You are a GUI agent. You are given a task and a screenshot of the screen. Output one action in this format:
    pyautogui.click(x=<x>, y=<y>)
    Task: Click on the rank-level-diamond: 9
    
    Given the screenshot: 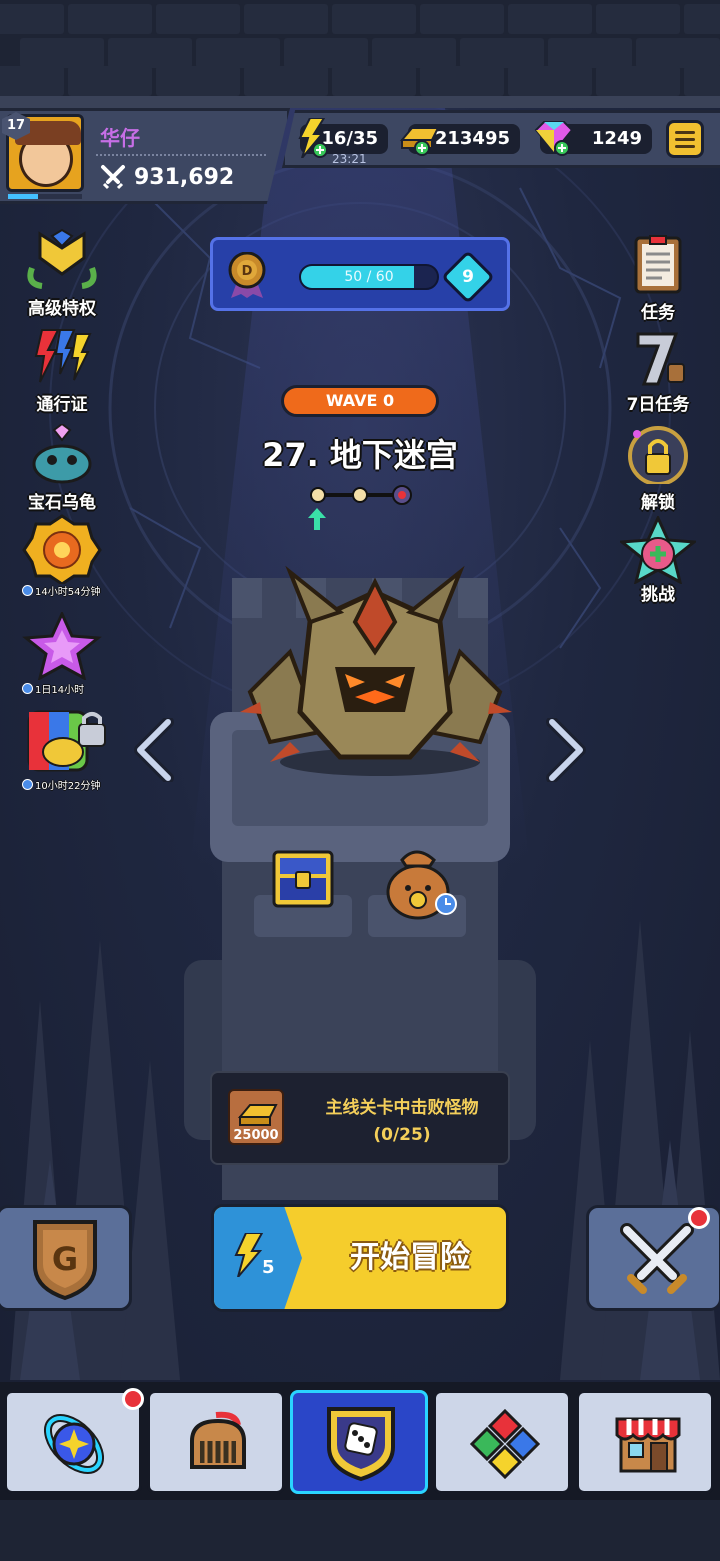 What is the action you would take?
    pyautogui.click(x=468, y=277)
    